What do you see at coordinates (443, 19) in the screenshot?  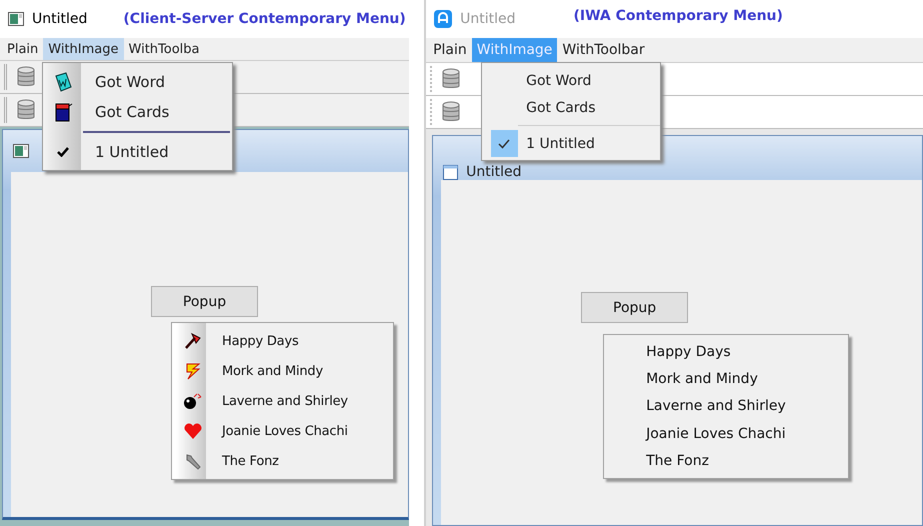 I see `app-icon` at bounding box center [443, 19].